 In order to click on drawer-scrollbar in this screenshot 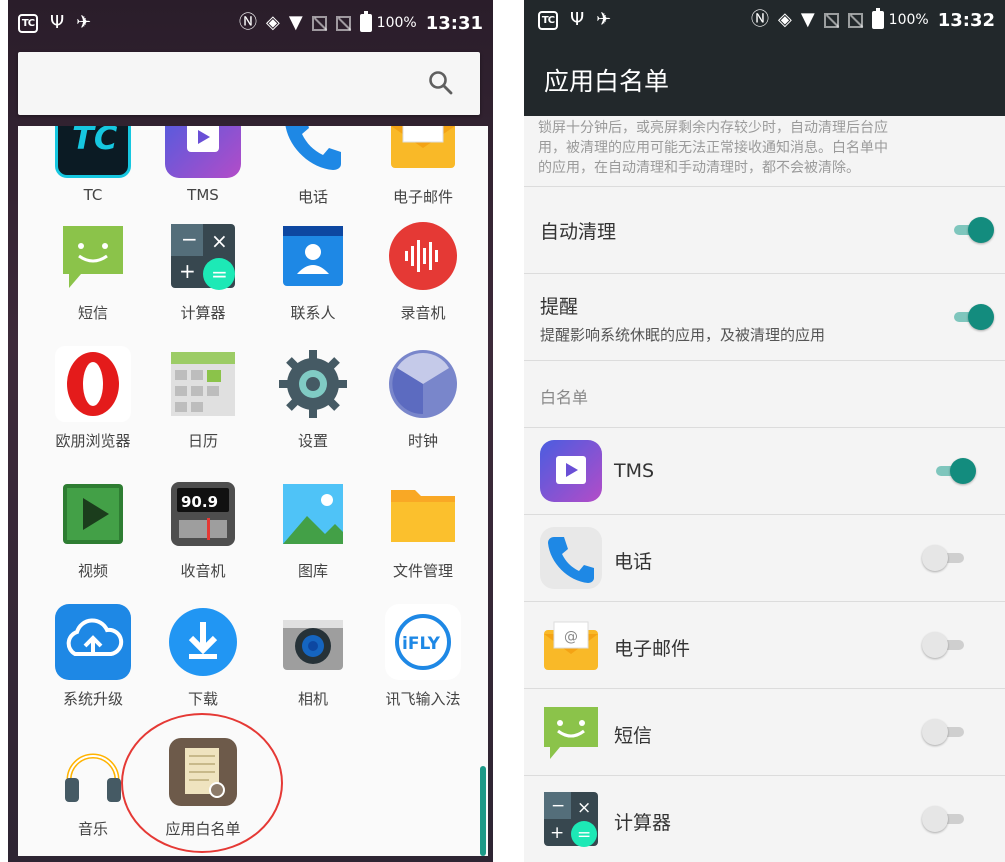, I will do `click(483, 811)`.